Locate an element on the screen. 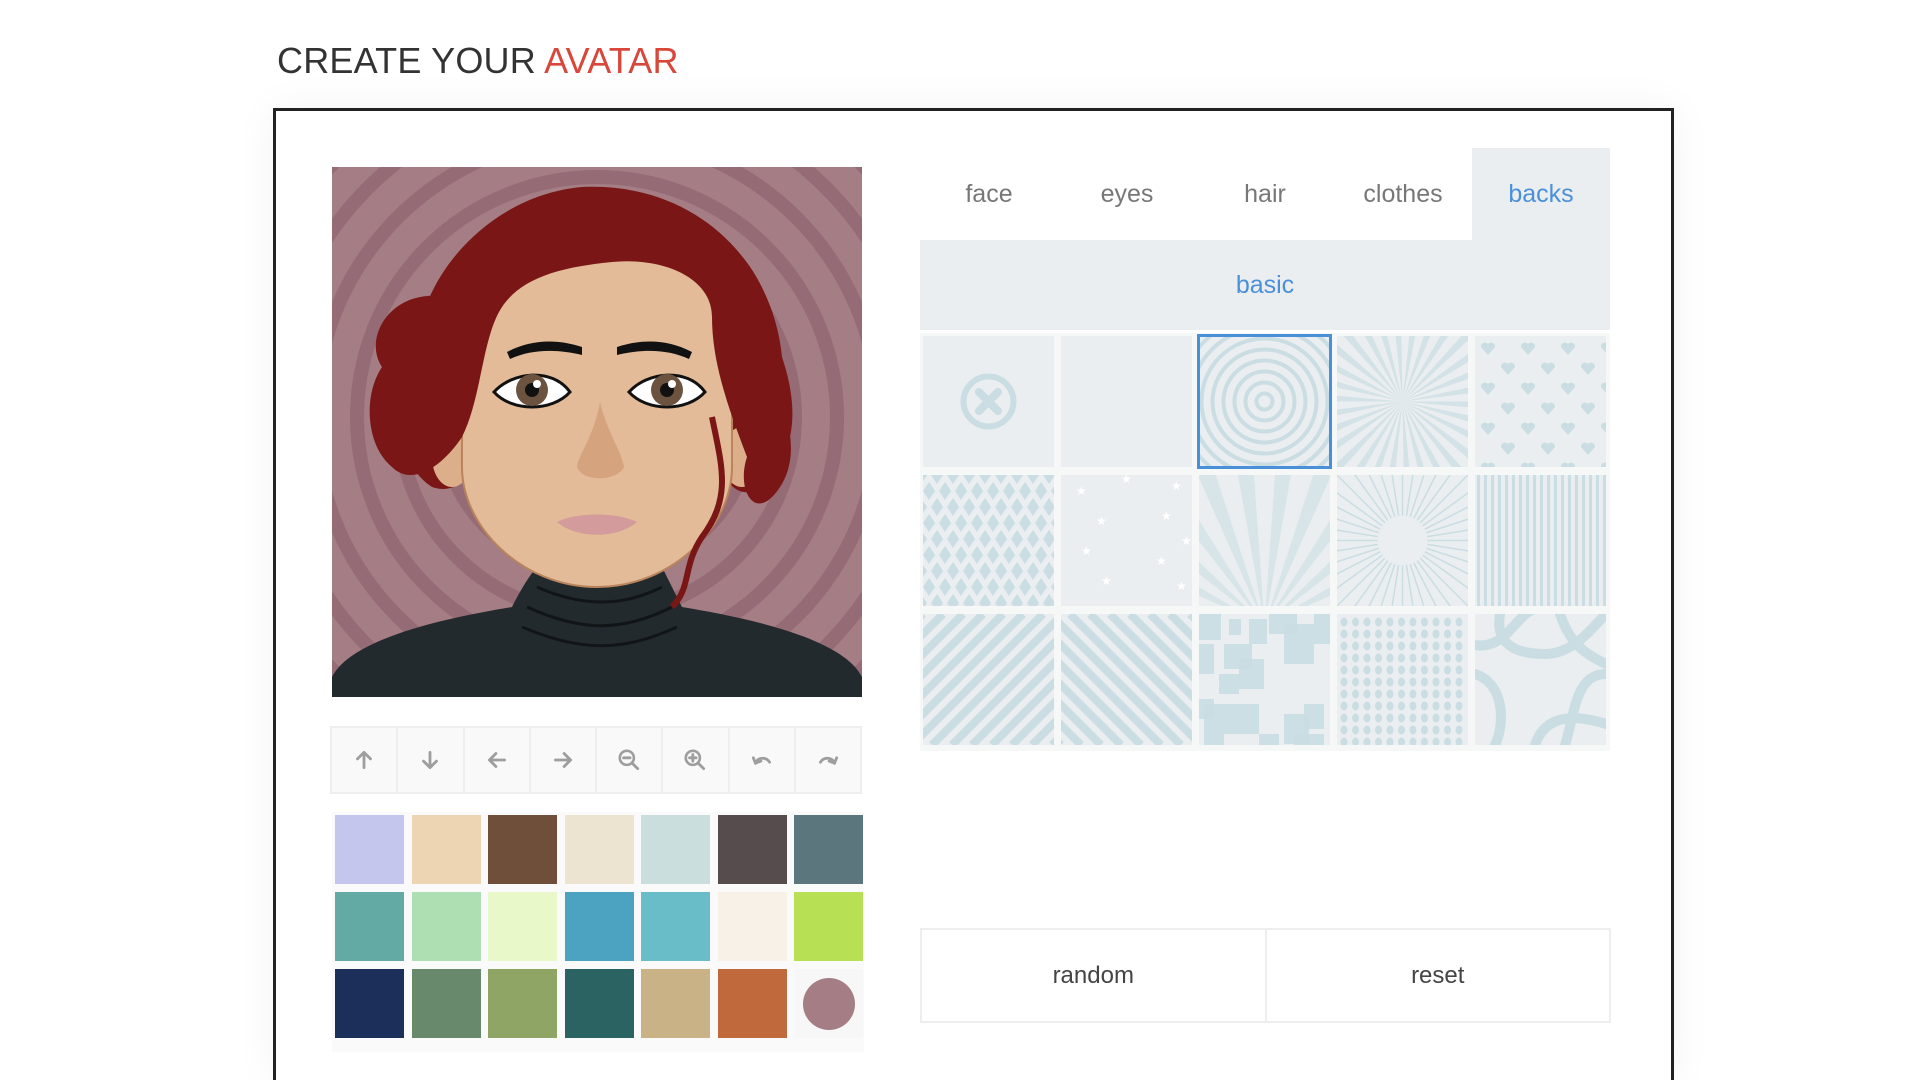 Image resolution: width=1920 pixels, height=1080 pixels. pattern-stars-icon: ★ ★ ★ ★ ★ ★ ★ ★ ★ ★ is located at coordinates (1134, 534).